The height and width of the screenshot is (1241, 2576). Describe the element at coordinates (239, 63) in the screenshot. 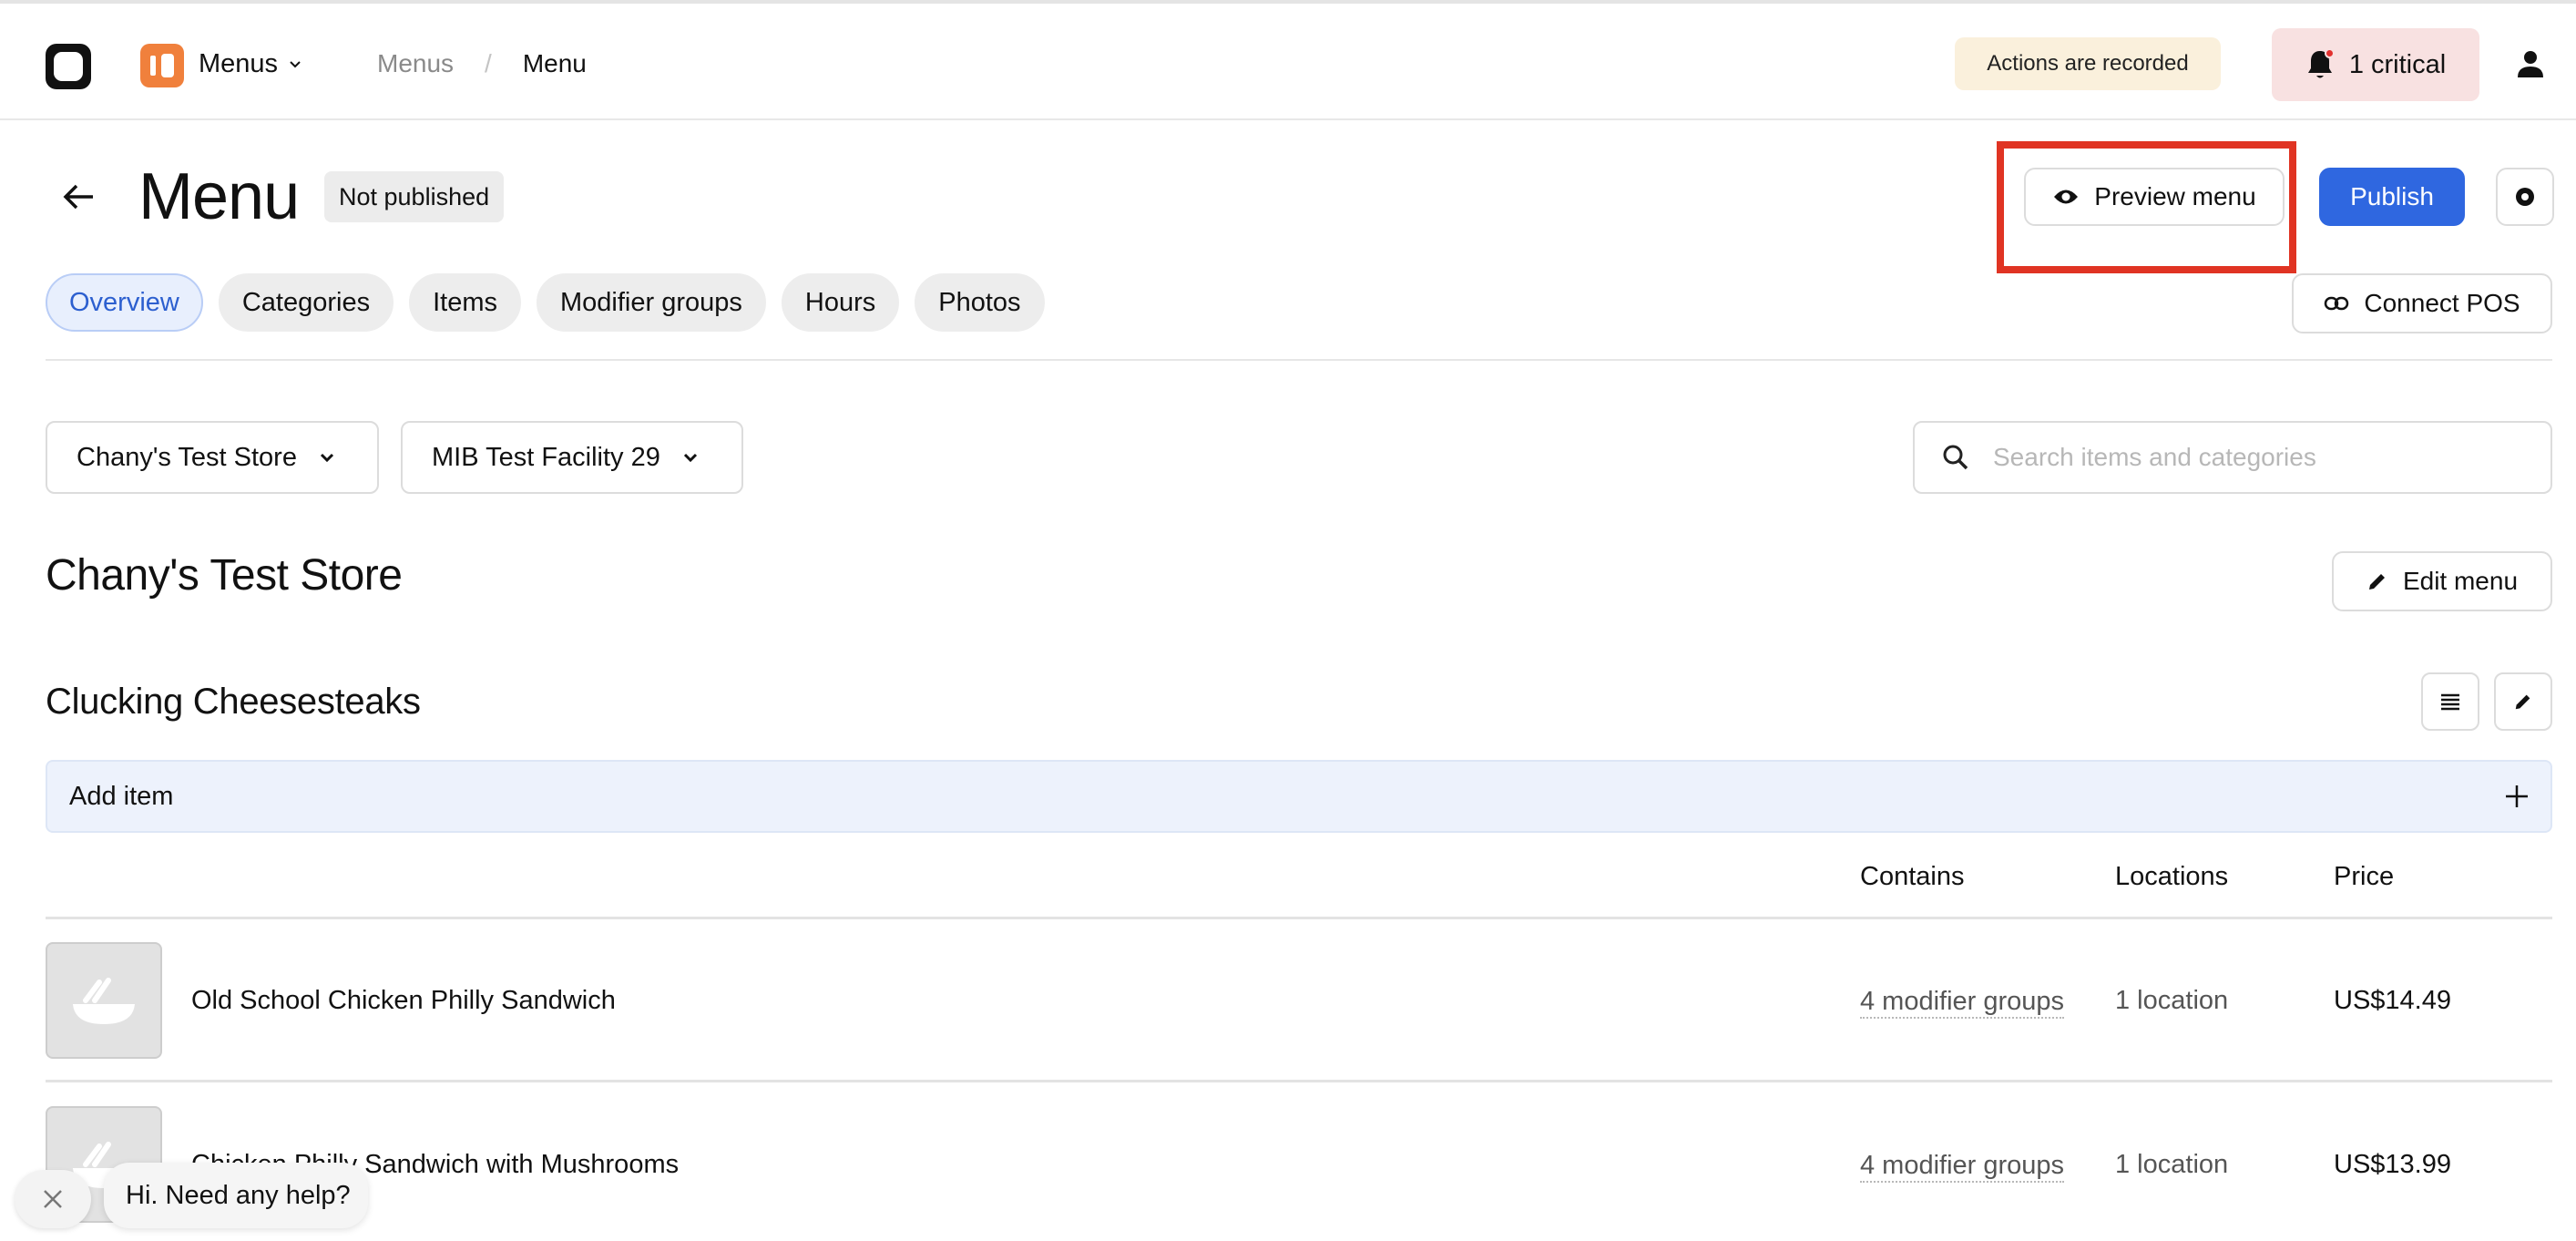

I see `app-name: Menus` at that location.